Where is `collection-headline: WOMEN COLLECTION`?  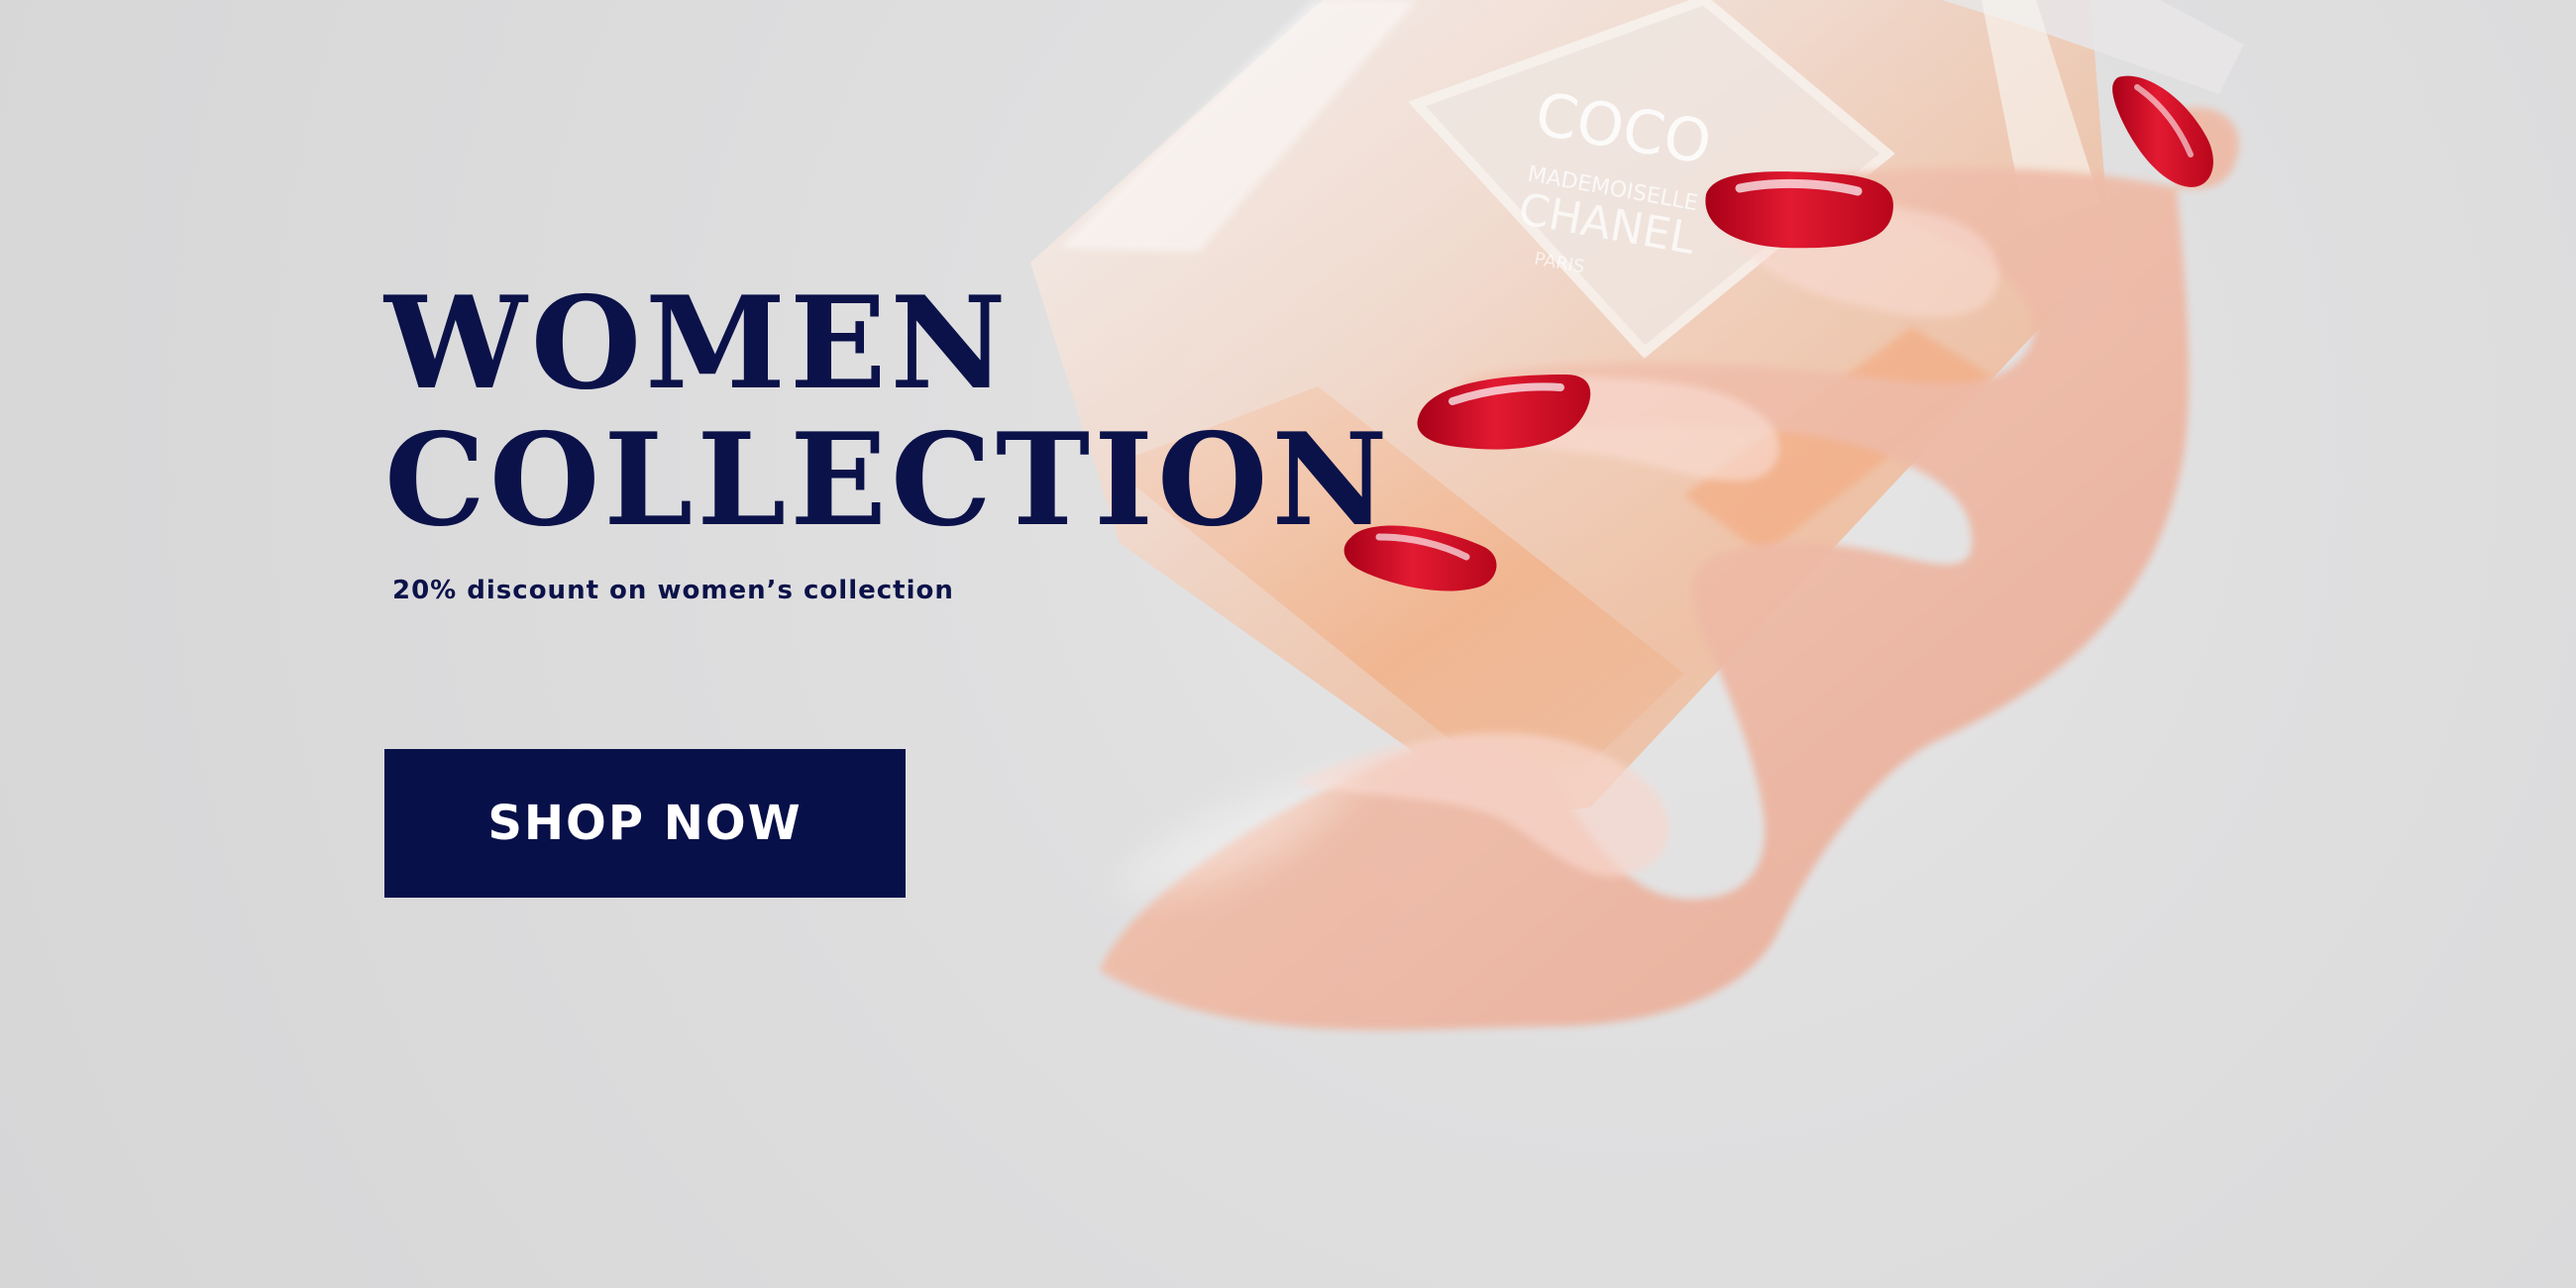
collection-headline: WOMEN COLLECTION is located at coordinates (888, 412).